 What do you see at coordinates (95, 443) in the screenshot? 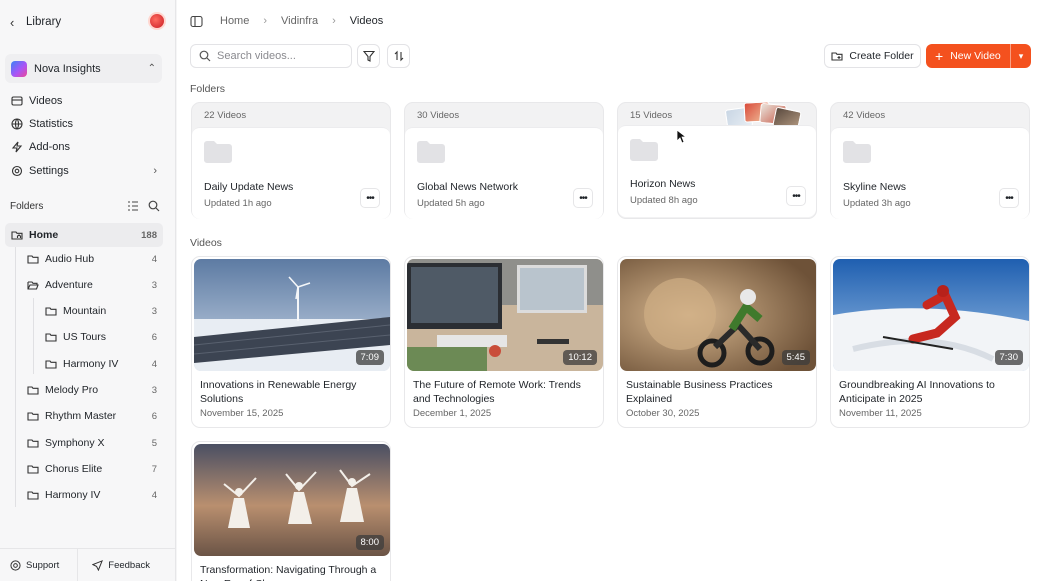
I see `tree-item-symphony-x: Symphony X 5` at bounding box center [95, 443].